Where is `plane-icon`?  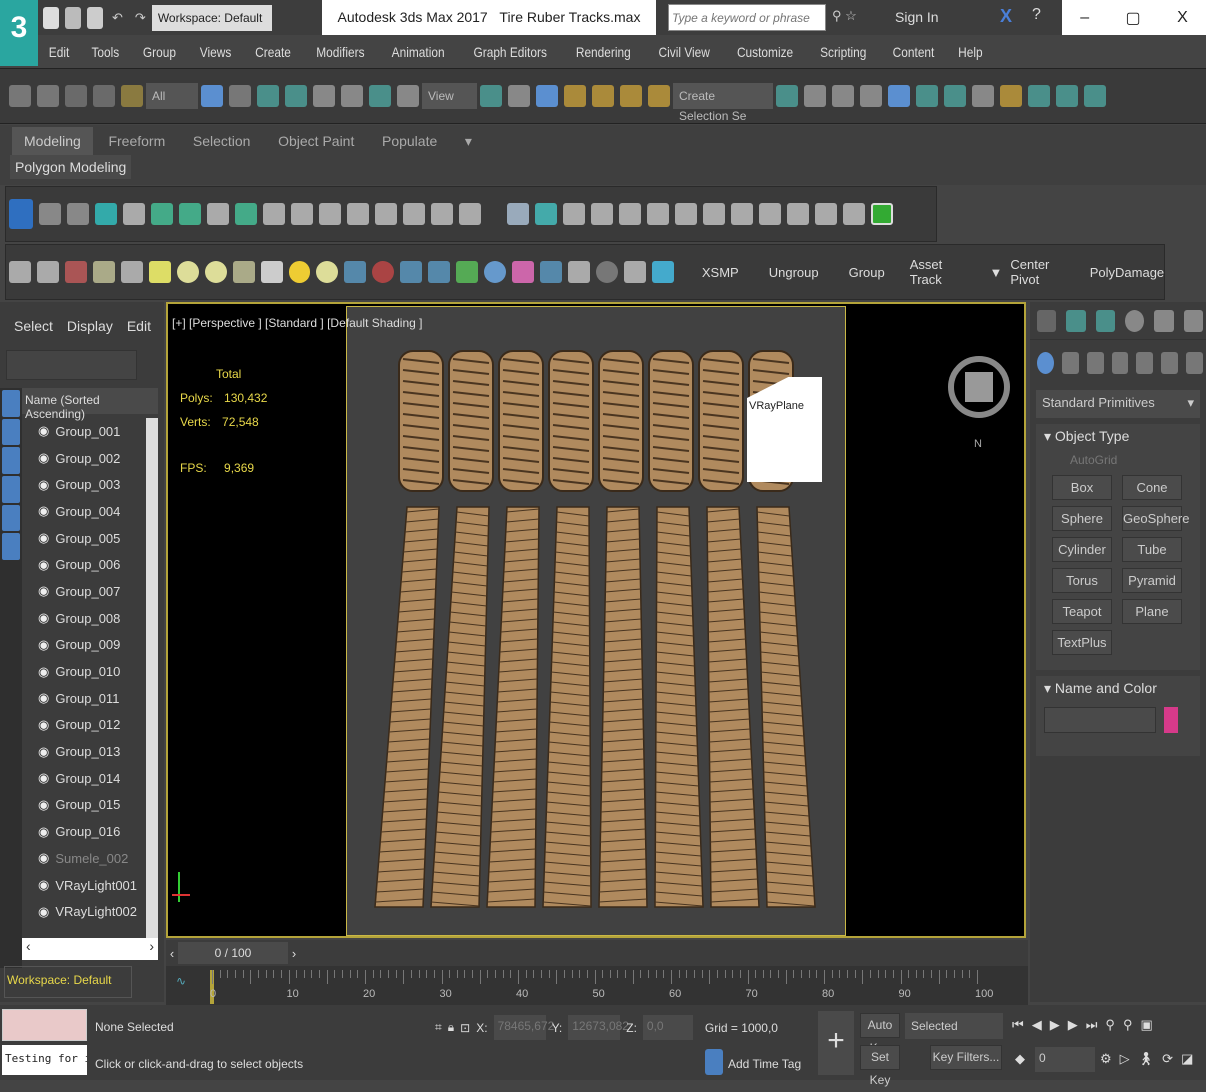
plane-icon is located at coordinates (602, 214).